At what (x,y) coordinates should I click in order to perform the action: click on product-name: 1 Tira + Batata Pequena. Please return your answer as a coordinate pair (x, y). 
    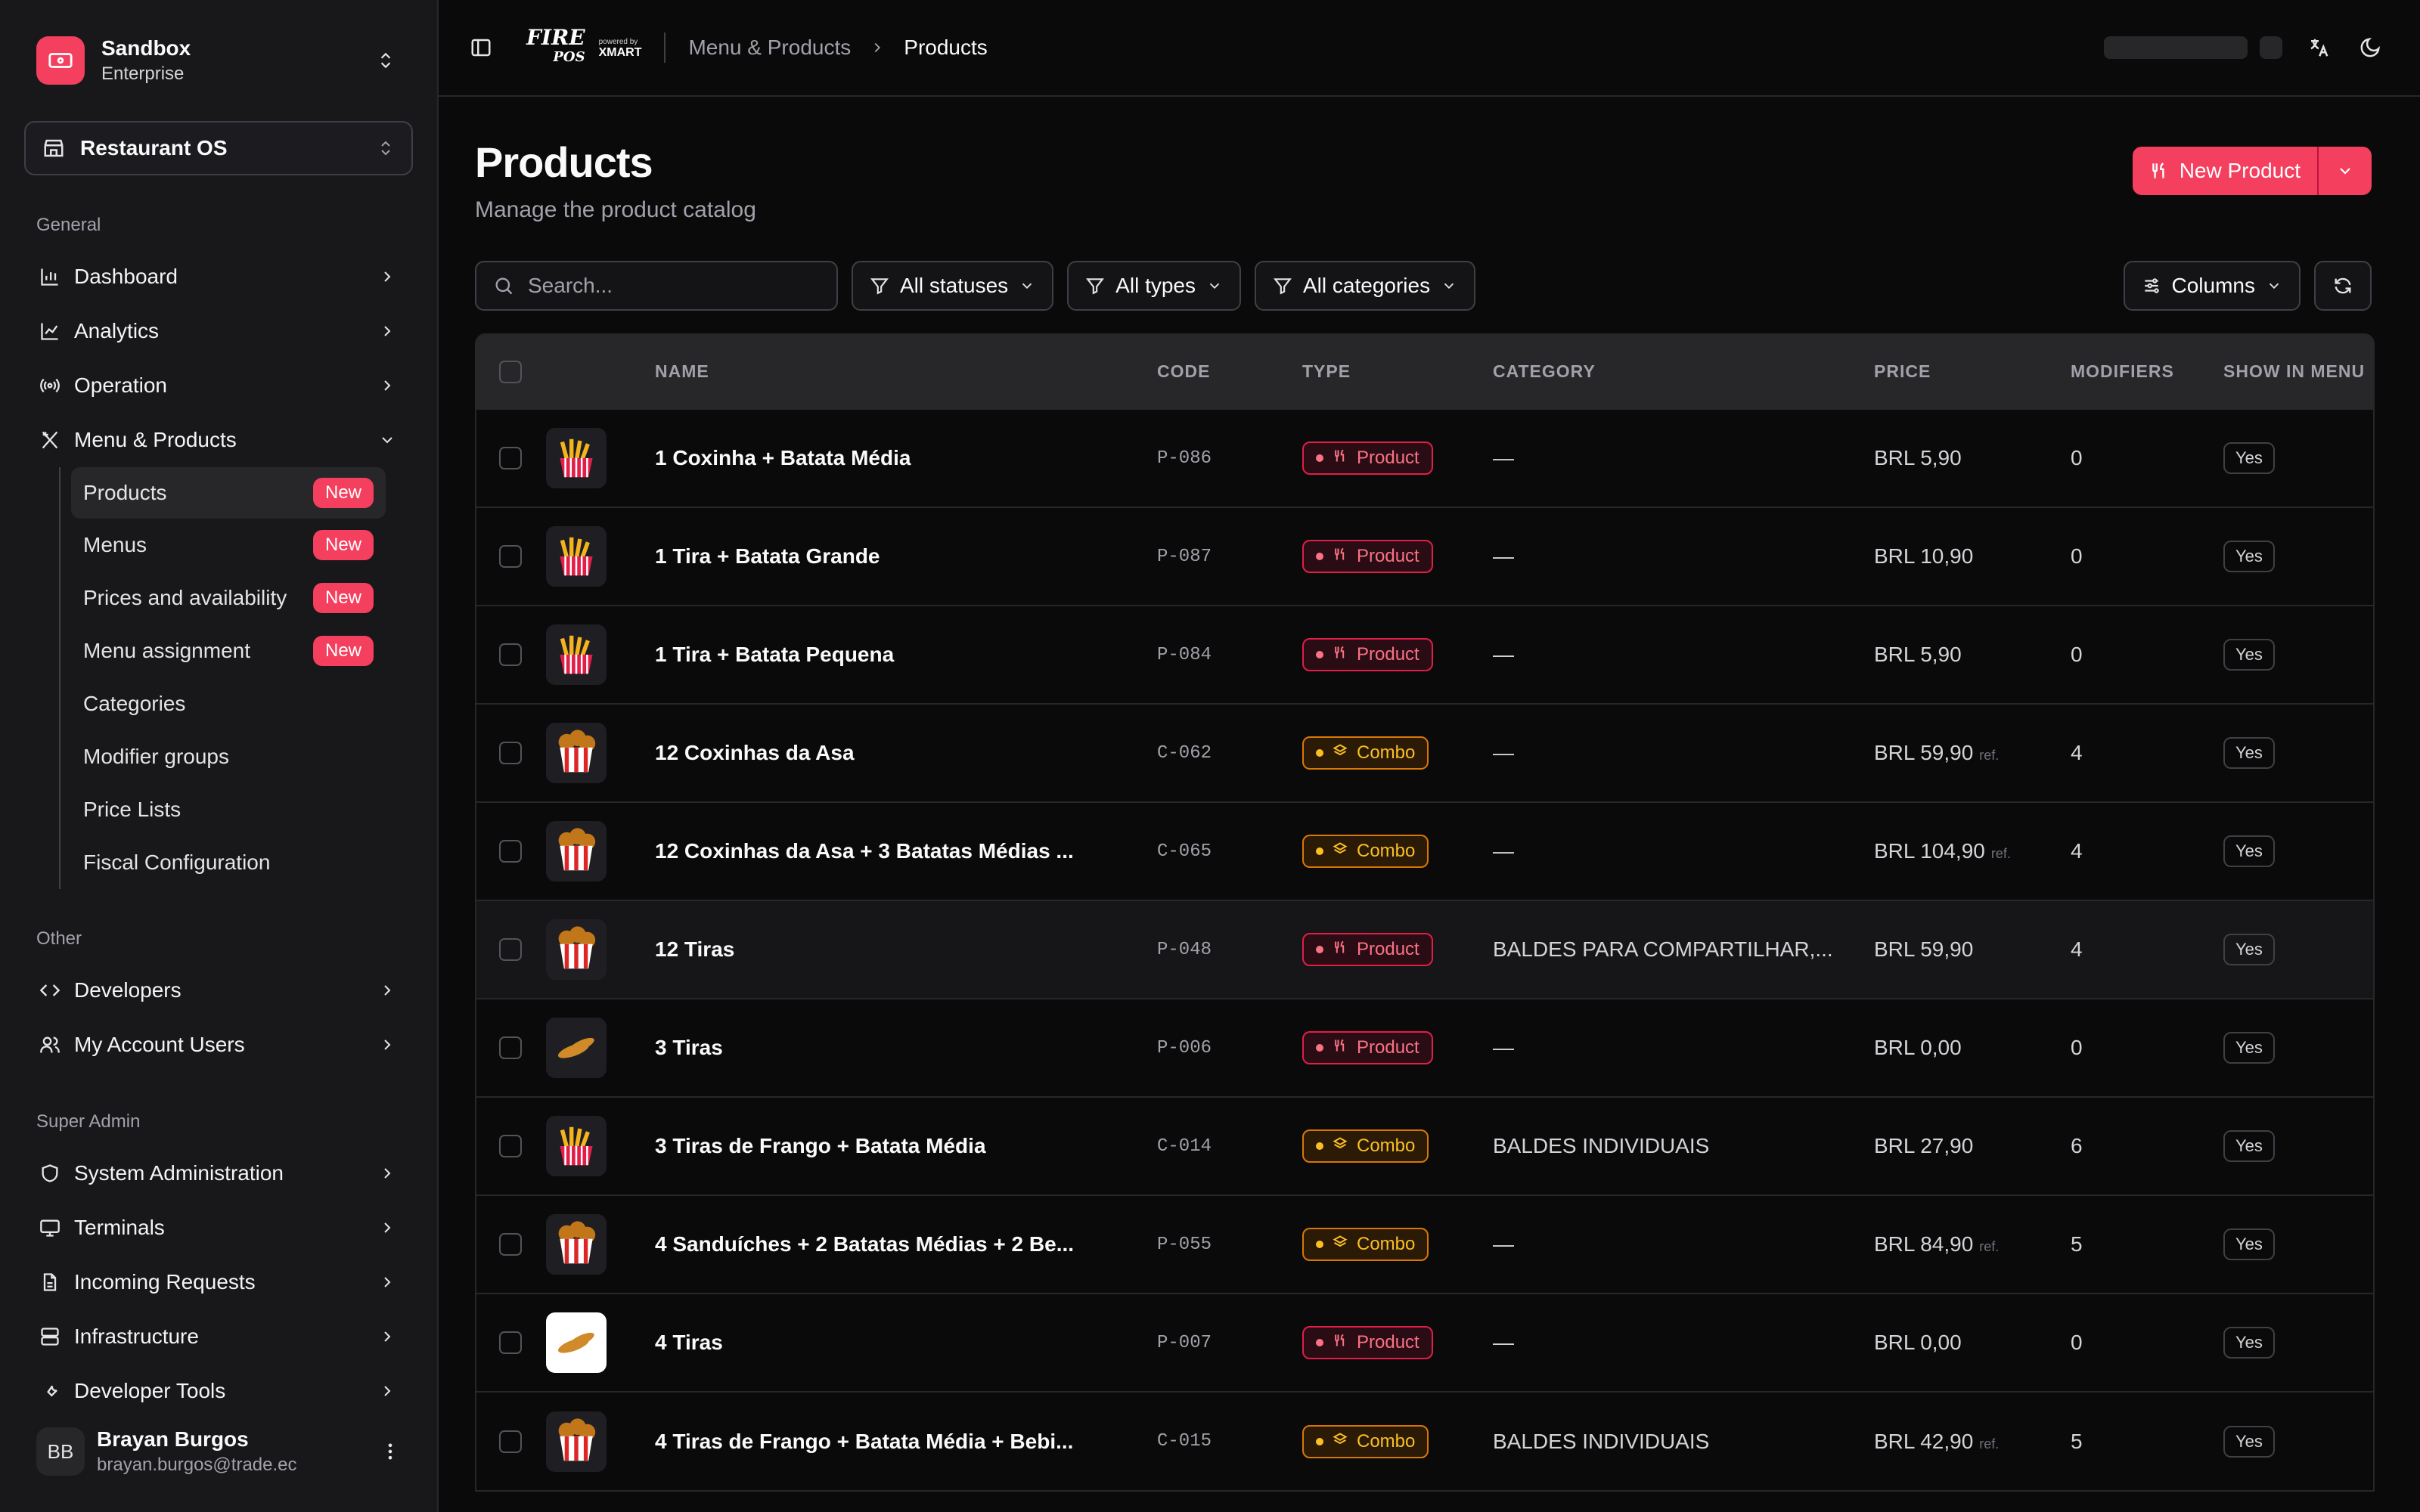
    Looking at the image, I should click on (906, 655).